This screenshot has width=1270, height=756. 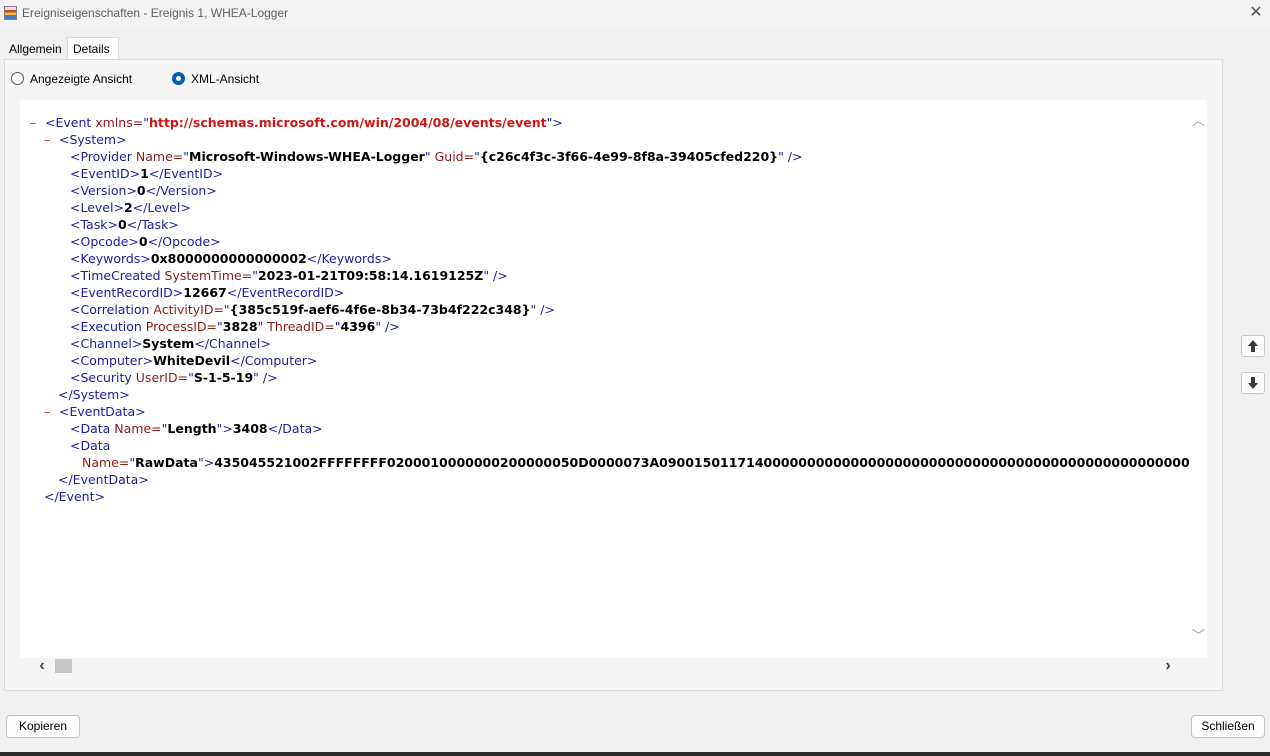 What do you see at coordinates (145, 241) in the screenshot?
I see `xml-line-opcode: <Opcode>0</Opcode>` at bounding box center [145, 241].